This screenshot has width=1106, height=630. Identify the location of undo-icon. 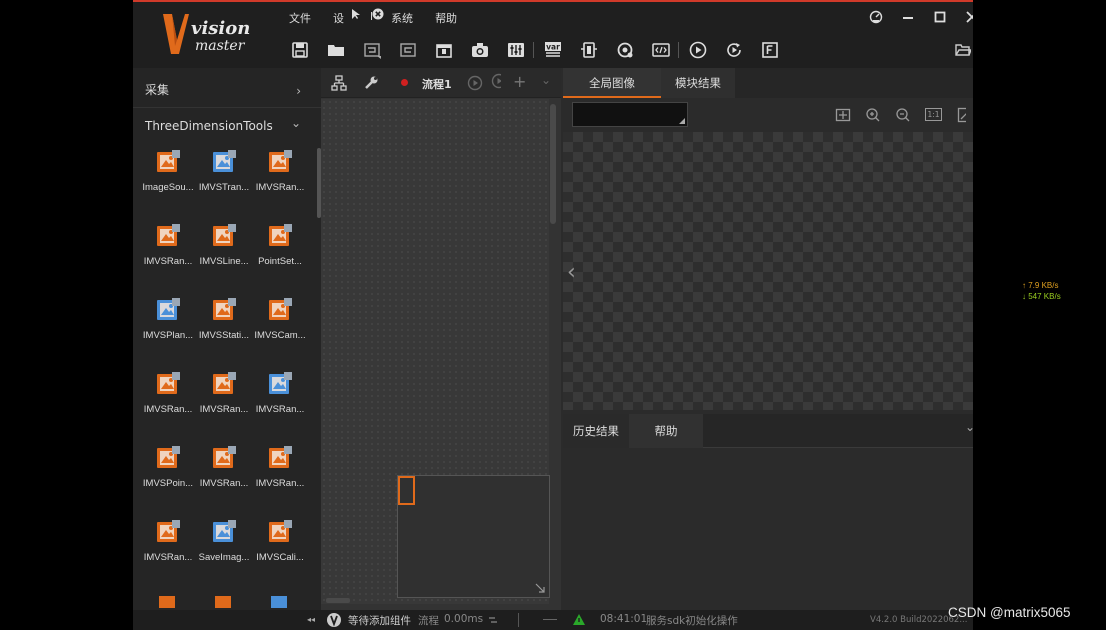
(372, 50).